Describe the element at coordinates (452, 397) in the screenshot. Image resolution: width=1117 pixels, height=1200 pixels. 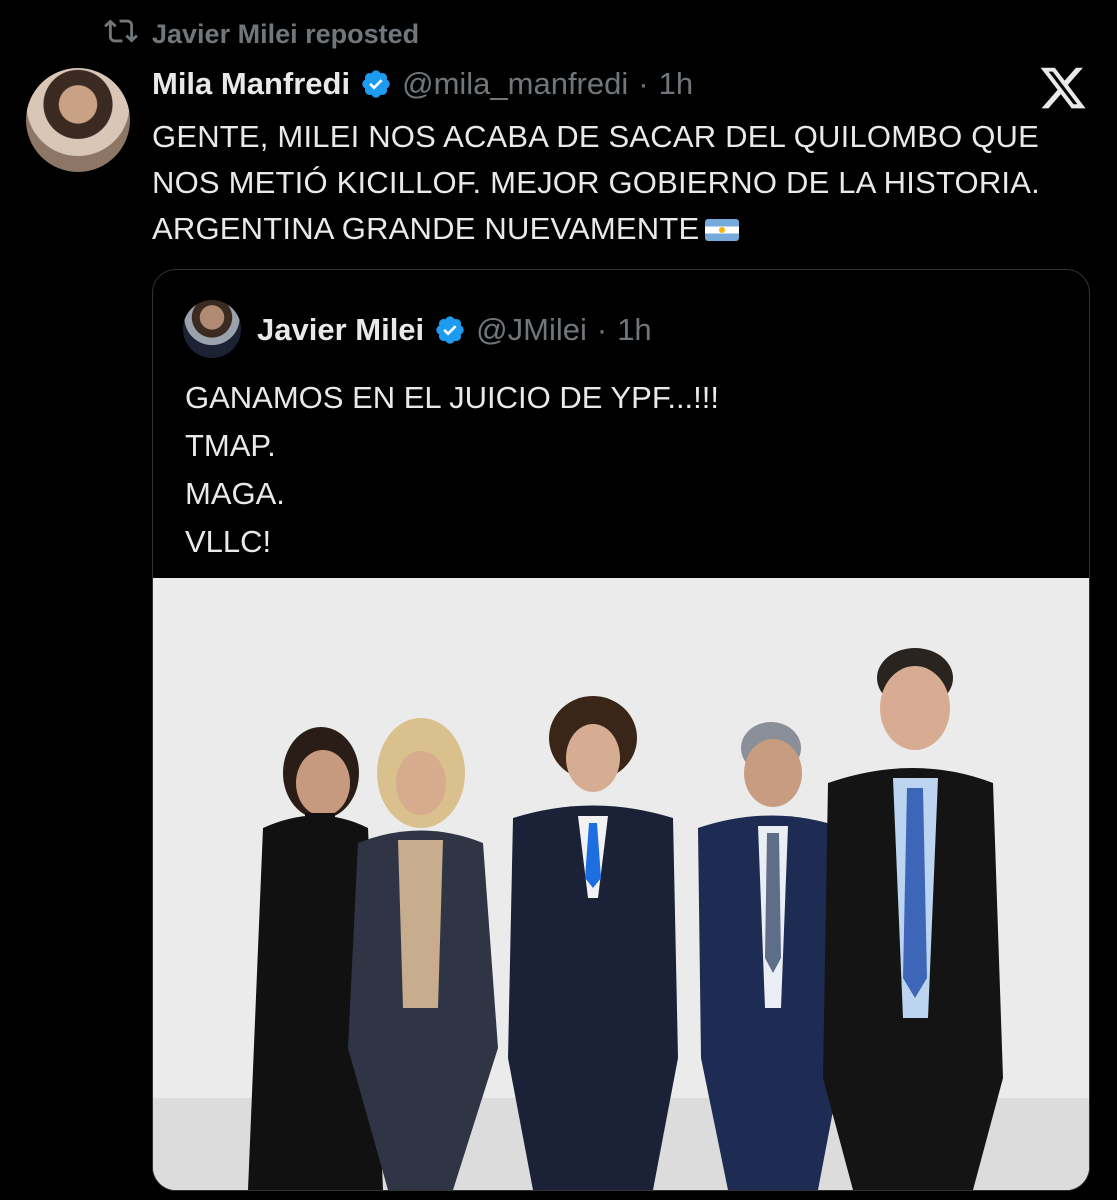
I see `quoted-line: GANAMOS EN EL JUICIO DE YPF...!!!` at that location.